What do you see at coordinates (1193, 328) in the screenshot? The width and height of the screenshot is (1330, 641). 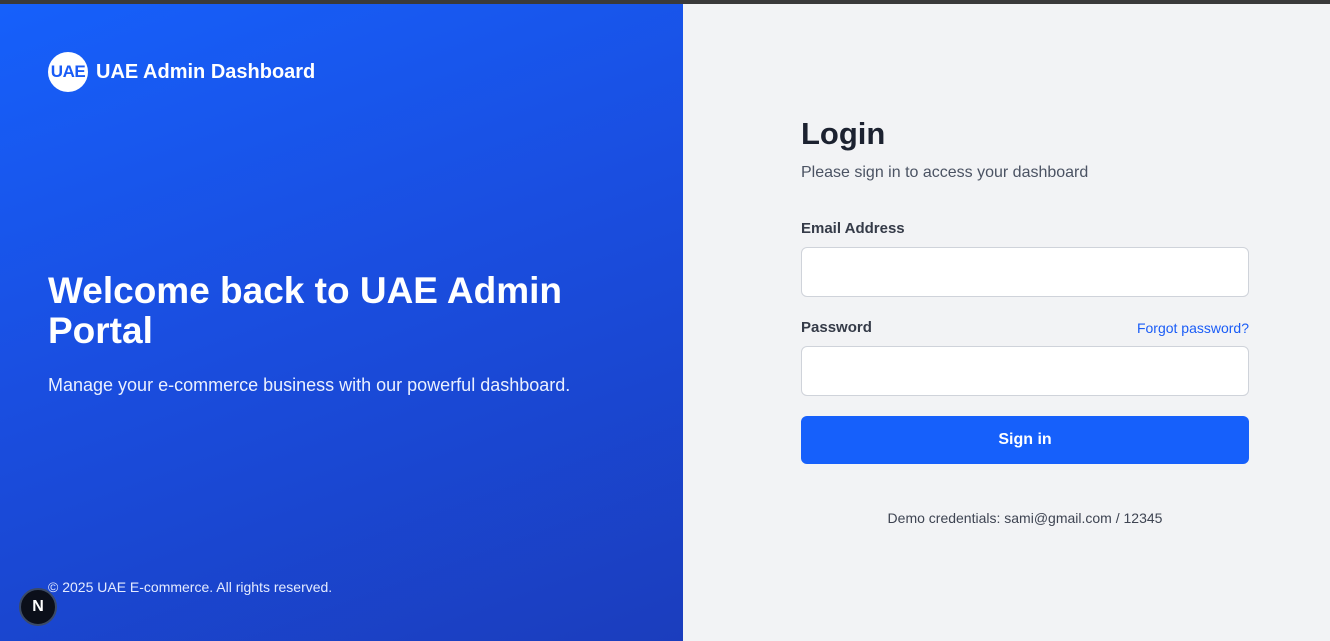 I see `forgot-password-link: Forgot password?` at bounding box center [1193, 328].